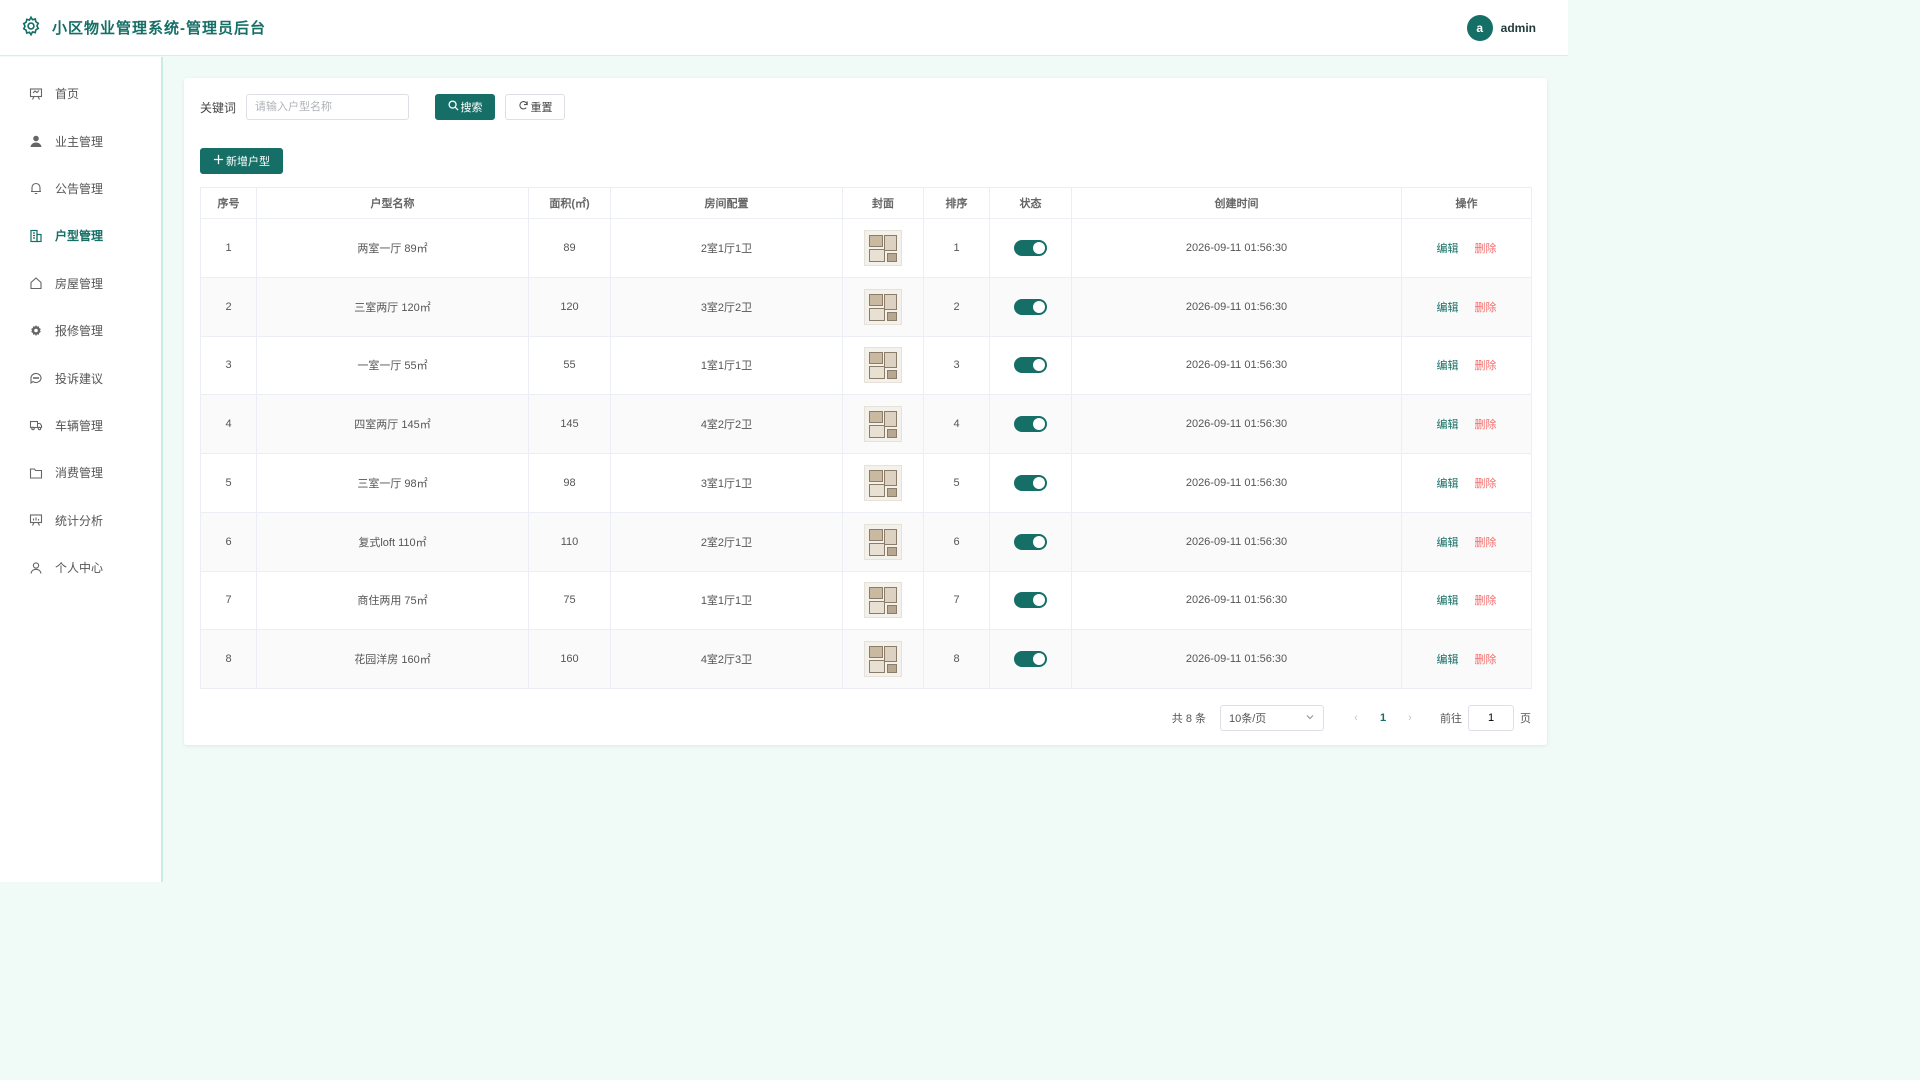 The width and height of the screenshot is (1920, 1080). Describe the element at coordinates (1310, 718) in the screenshot. I see `chevron-down-icon` at that location.